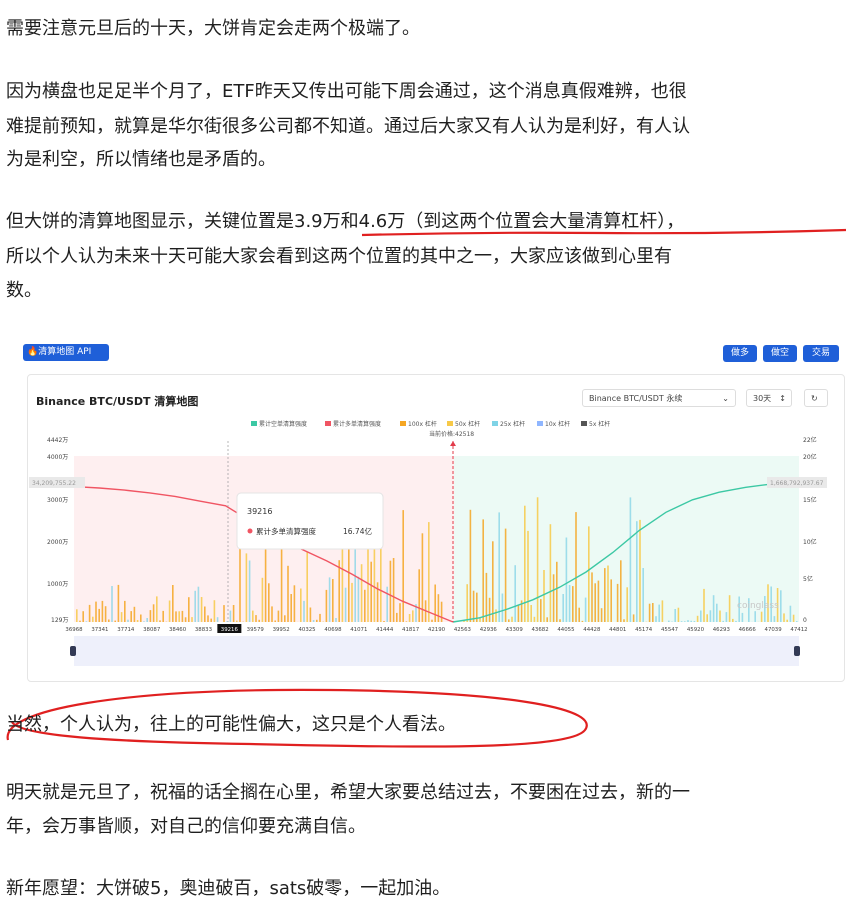  What do you see at coordinates (73, 651) in the screenshot?
I see `range-handle-left` at bounding box center [73, 651].